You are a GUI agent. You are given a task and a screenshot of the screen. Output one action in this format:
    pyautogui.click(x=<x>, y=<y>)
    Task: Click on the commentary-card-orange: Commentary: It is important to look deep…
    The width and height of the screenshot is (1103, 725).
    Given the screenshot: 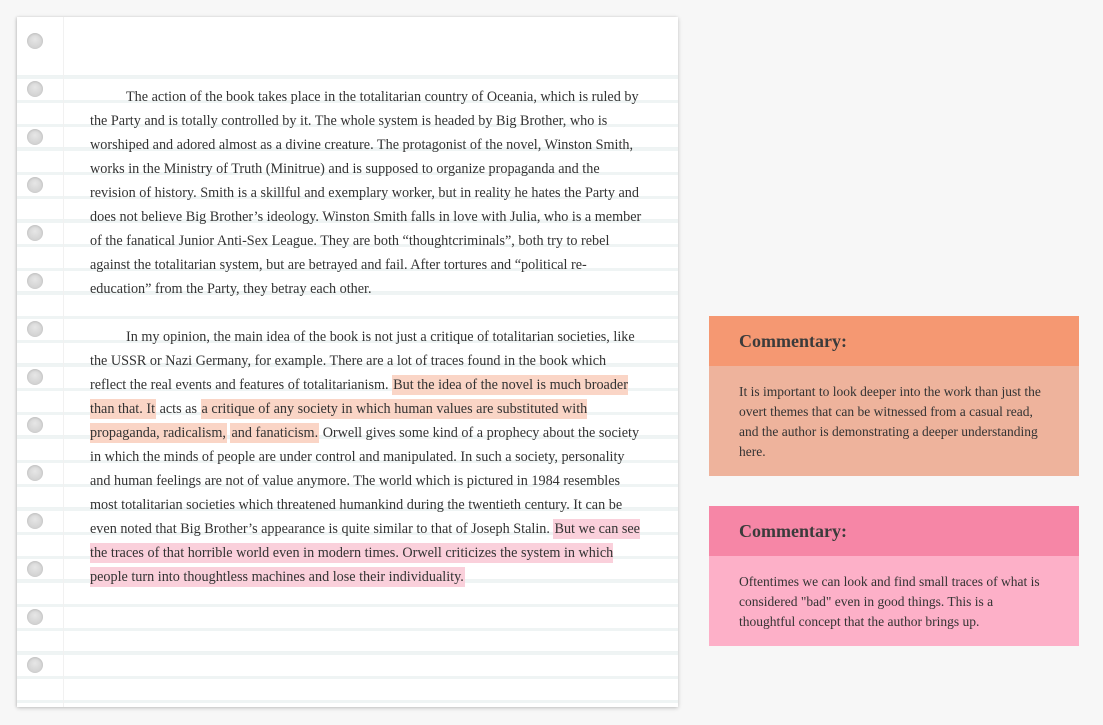 What is the action you would take?
    pyautogui.click(x=894, y=396)
    